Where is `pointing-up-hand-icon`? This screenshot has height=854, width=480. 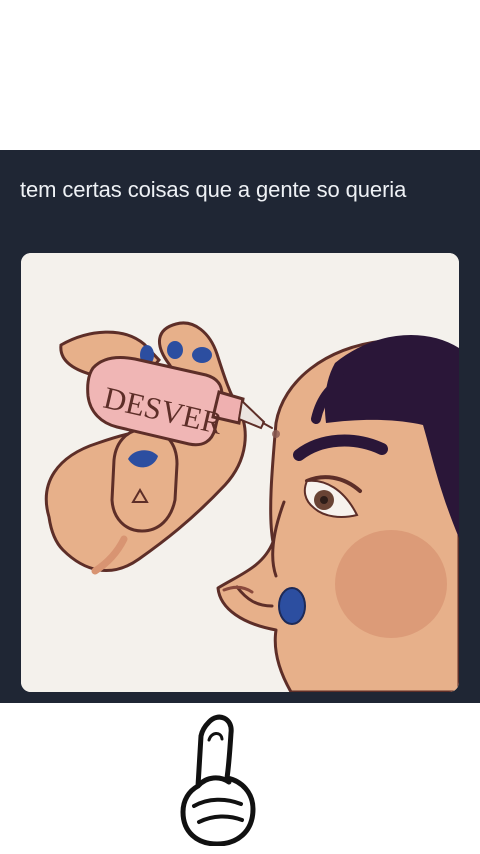 pointing-up-hand-icon is located at coordinates (218, 780).